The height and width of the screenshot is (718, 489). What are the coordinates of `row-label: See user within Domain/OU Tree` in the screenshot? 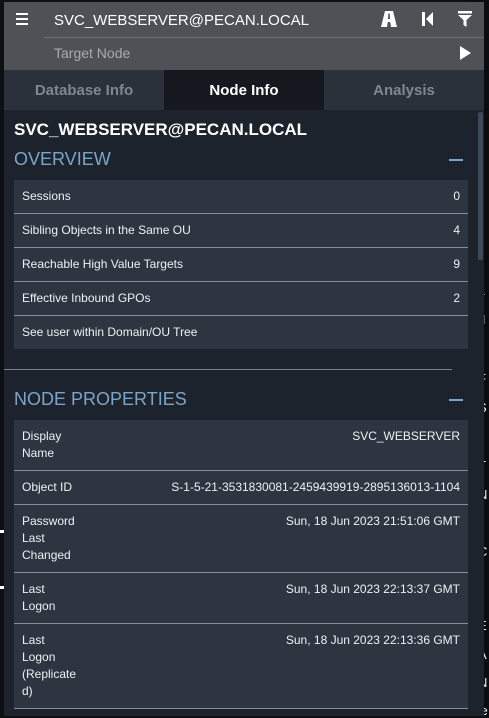 It's located at (110, 332).